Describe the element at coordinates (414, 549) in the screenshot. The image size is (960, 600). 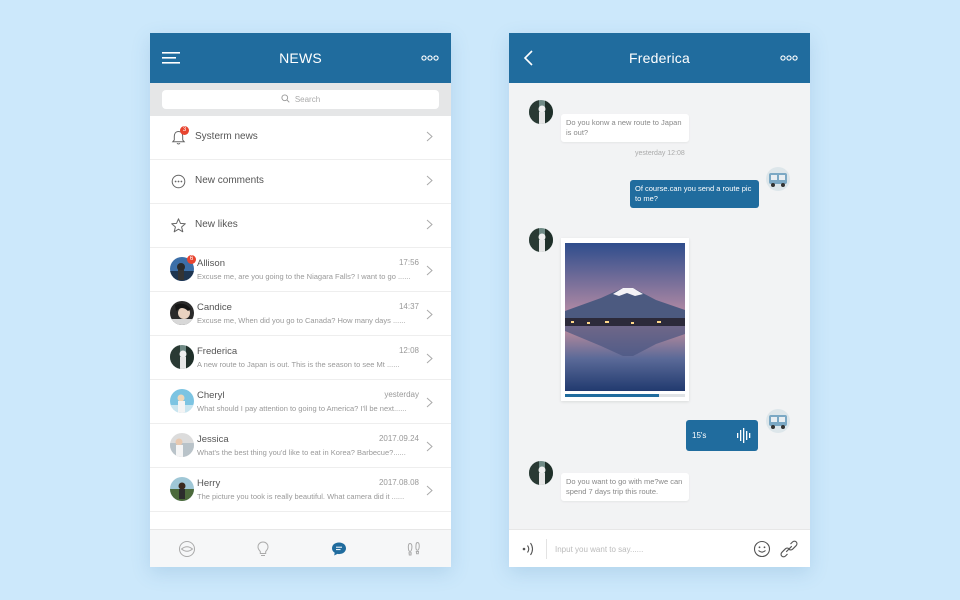
I see `footprint-icon` at that location.